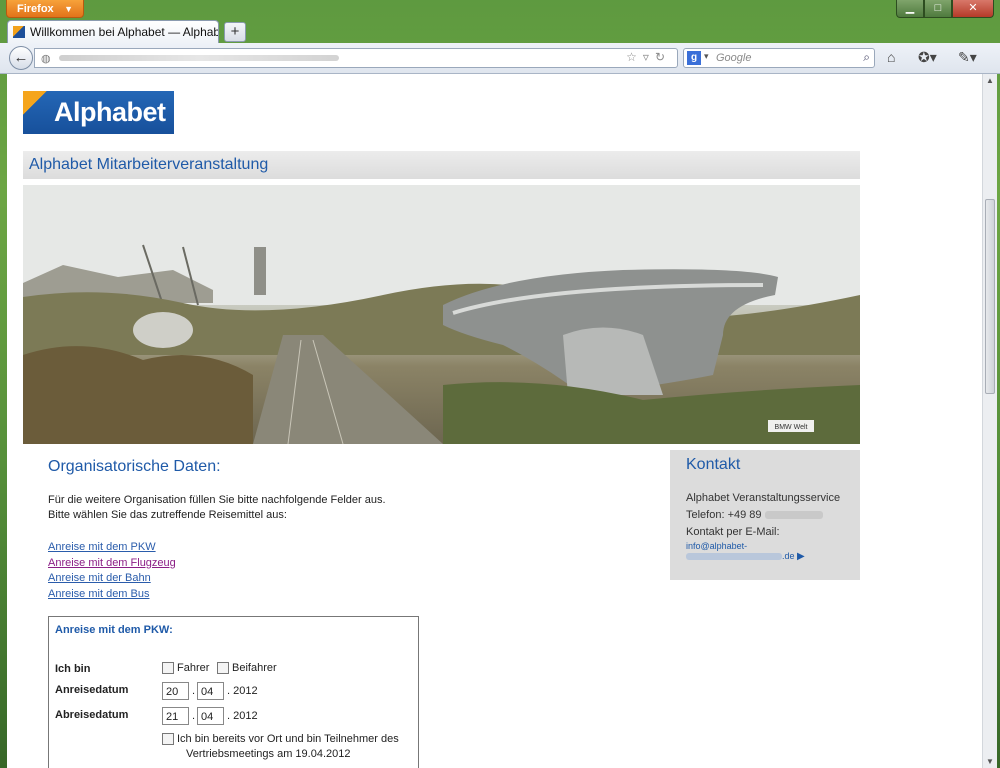  What do you see at coordinates (791, 427) in the screenshot?
I see `bmw-welt-sign: BMW Welt` at bounding box center [791, 427].